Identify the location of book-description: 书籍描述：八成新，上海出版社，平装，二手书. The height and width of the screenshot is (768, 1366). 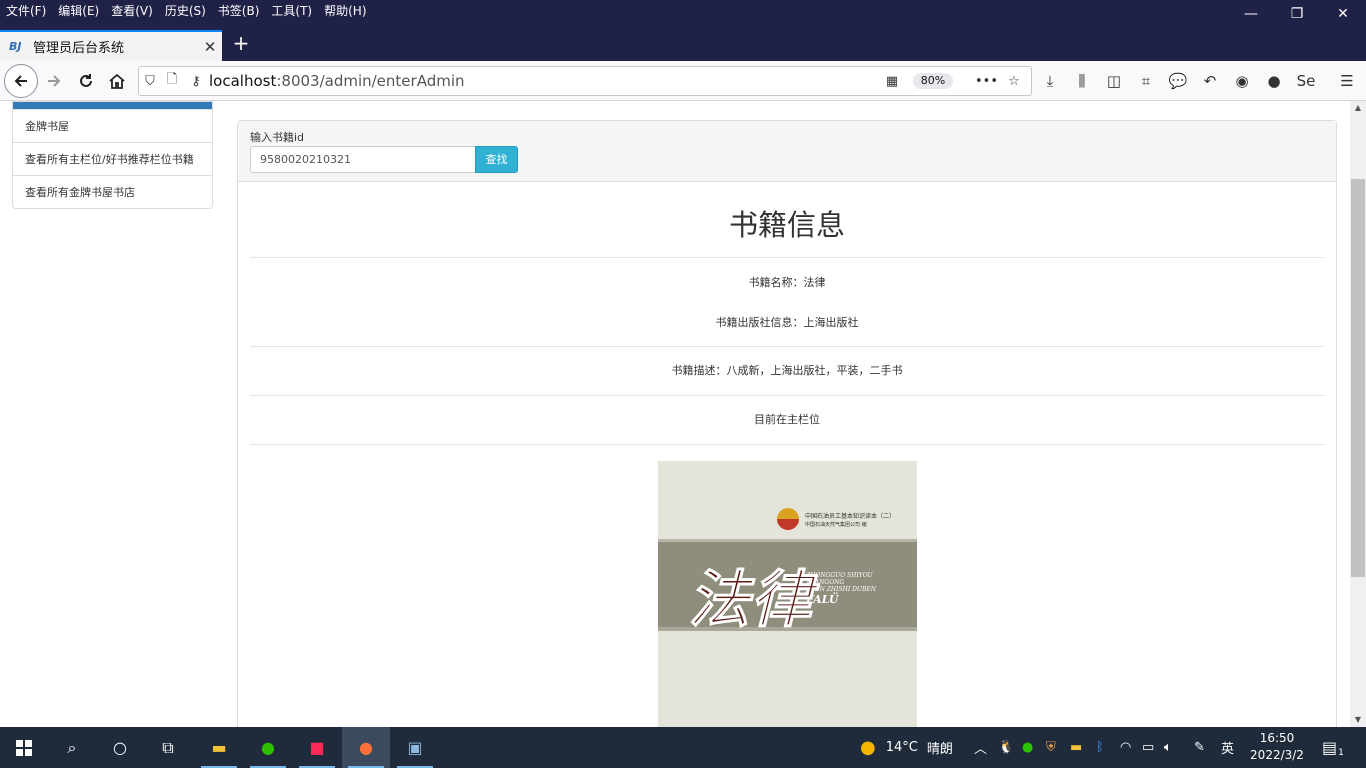
(787, 371).